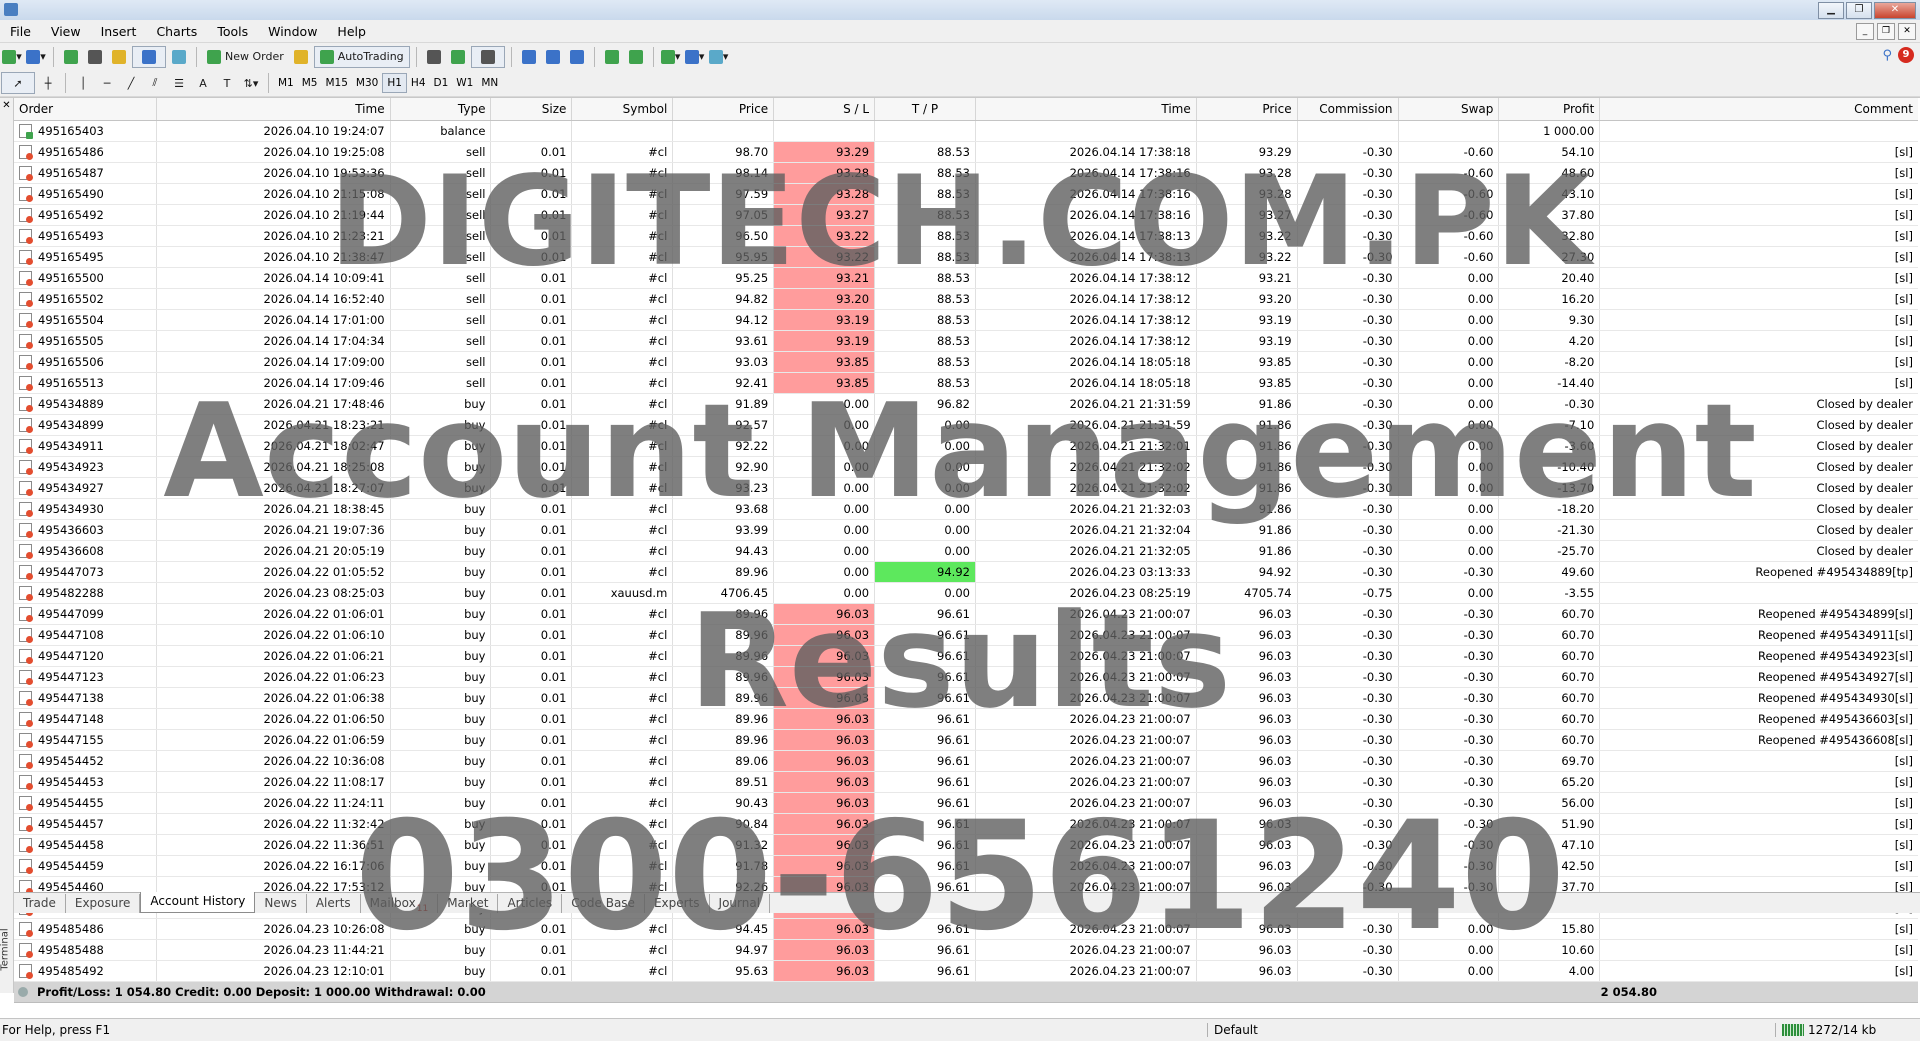  I want to click on periods-button: ▾, so click(695, 57).